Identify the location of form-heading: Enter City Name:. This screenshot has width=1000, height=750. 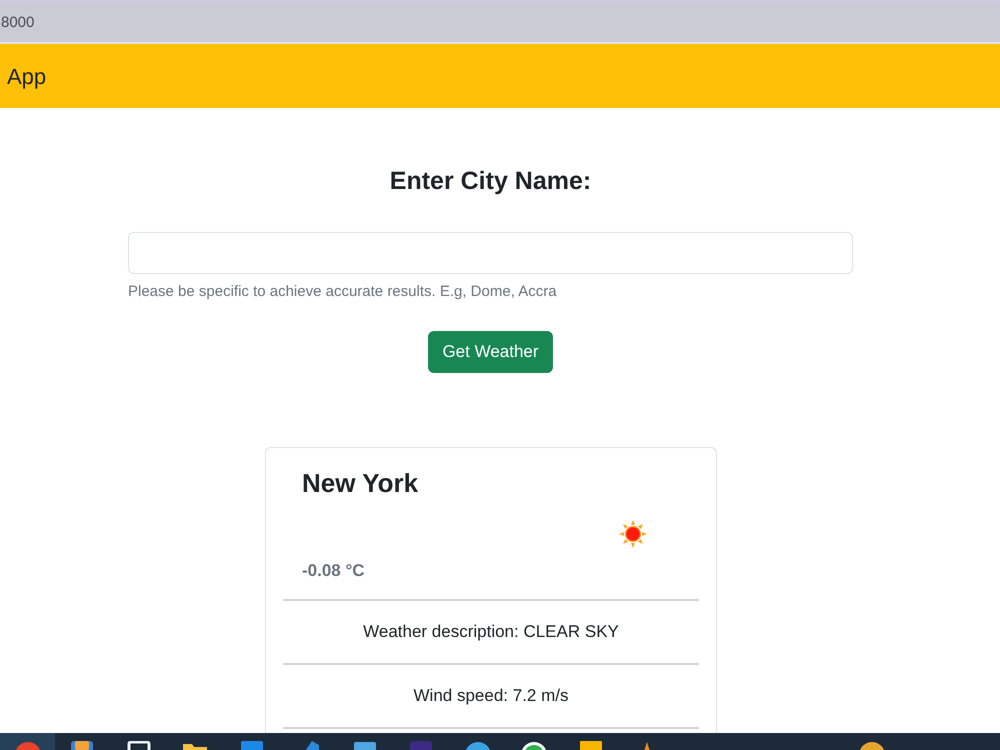
(490, 181).